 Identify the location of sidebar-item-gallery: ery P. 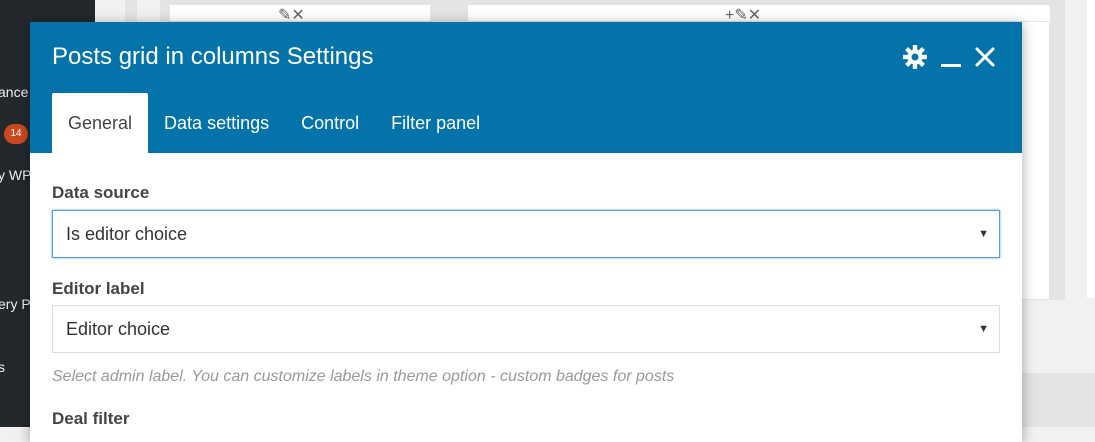
(15, 304).